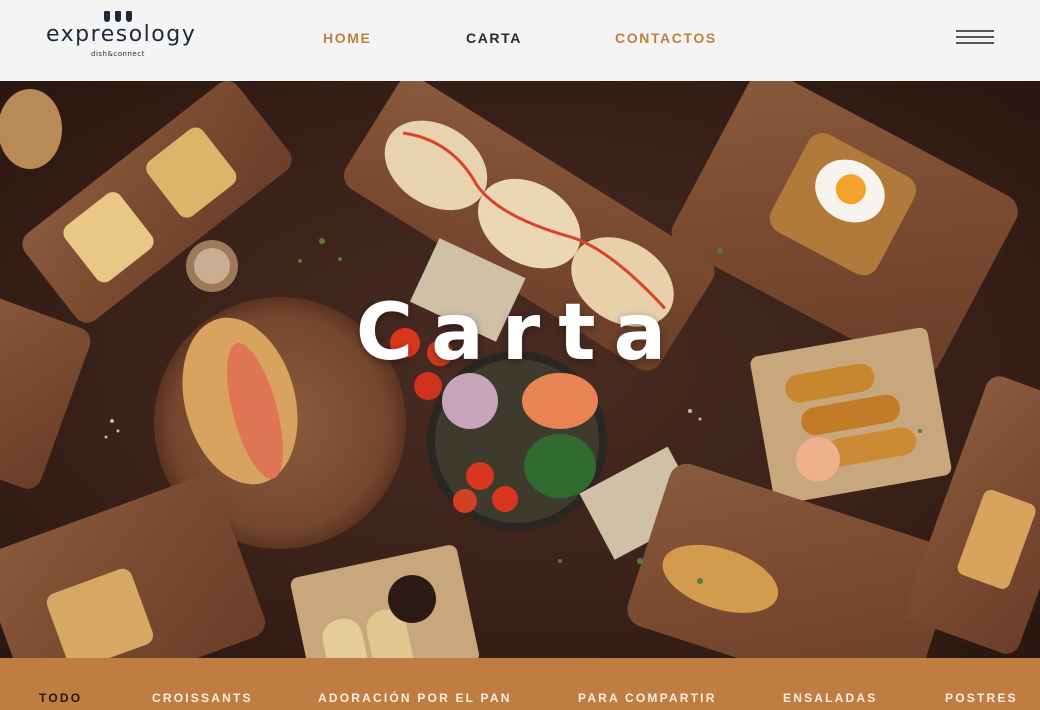  Describe the element at coordinates (202, 698) in the screenshot. I see `category-croissants: CROISSANTS` at that location.